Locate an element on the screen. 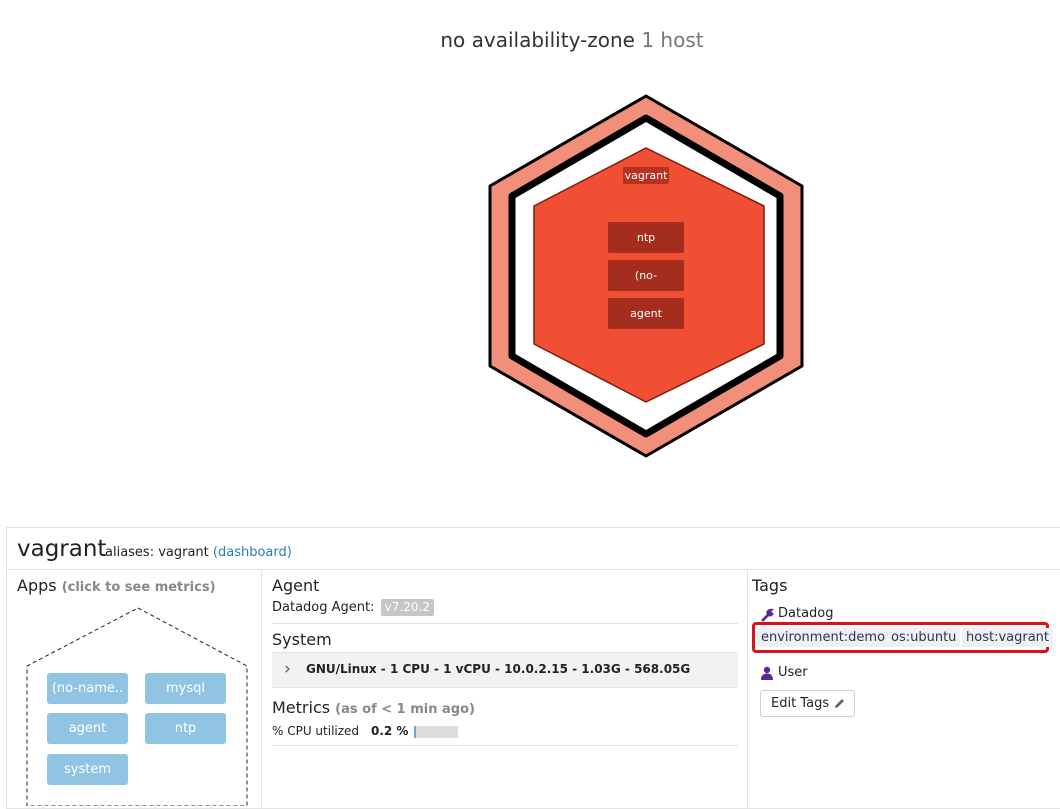  agent-label: Datadog Agent: is located at coordinates (323, 607).